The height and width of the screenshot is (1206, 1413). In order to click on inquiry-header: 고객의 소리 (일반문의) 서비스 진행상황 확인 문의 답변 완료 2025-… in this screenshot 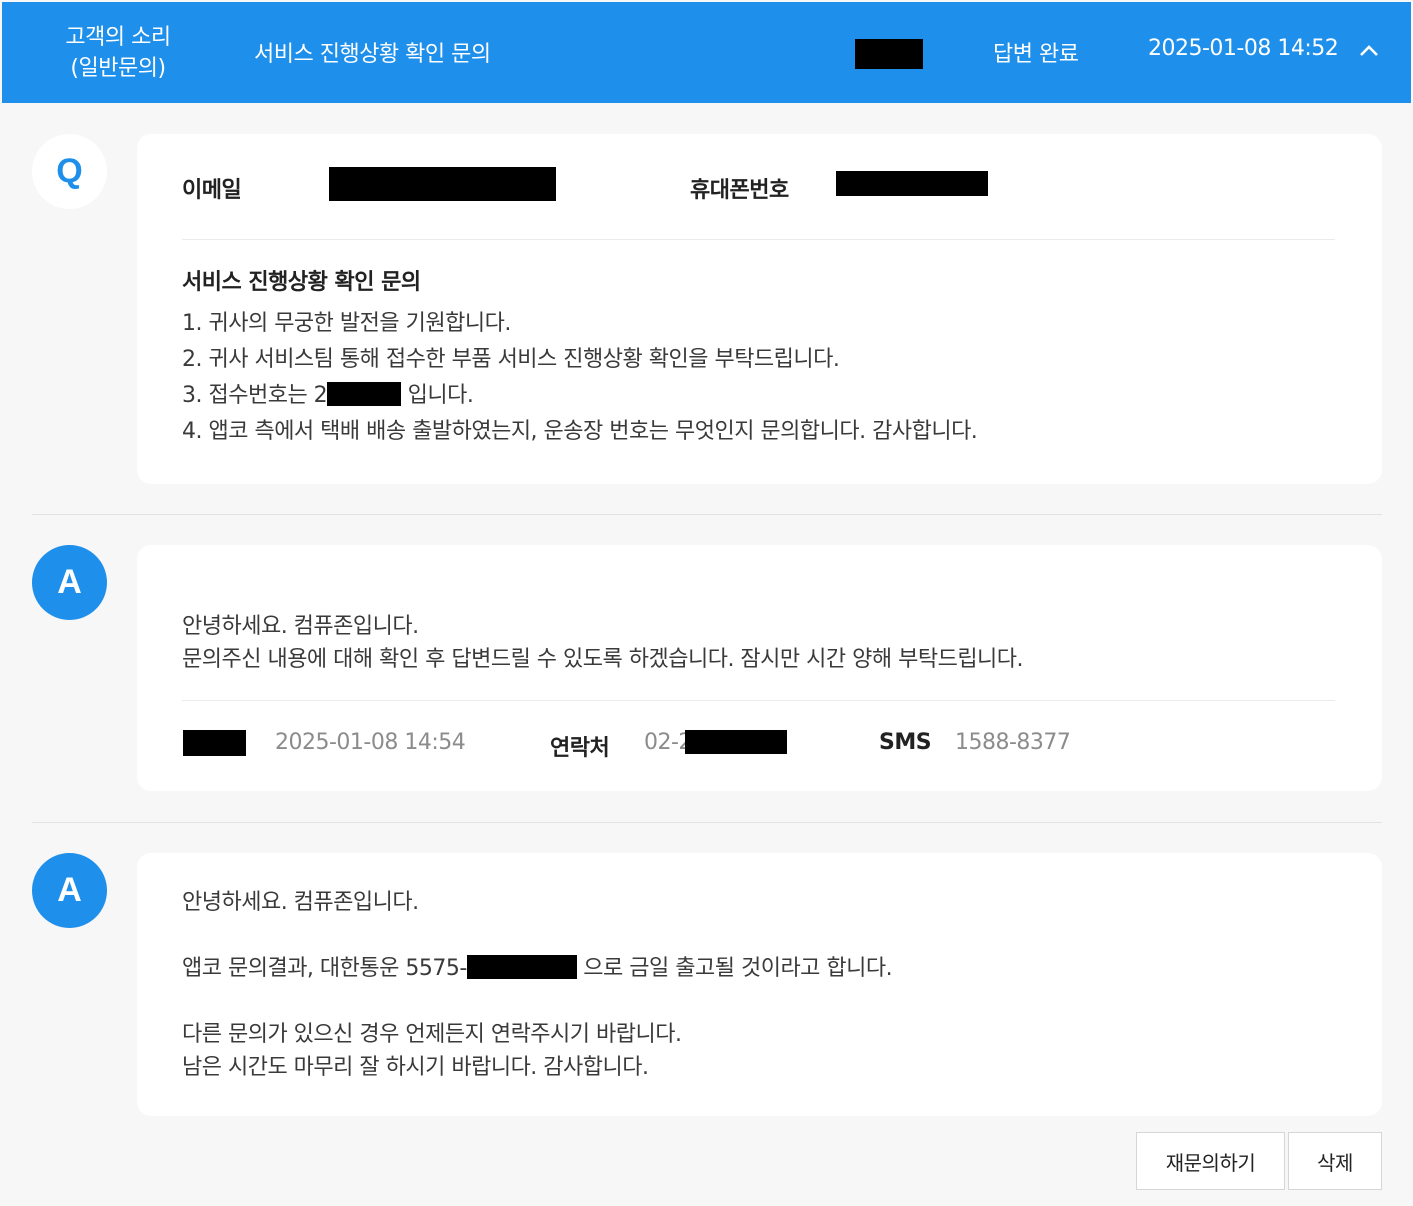, I will do `click(706, 52)`.